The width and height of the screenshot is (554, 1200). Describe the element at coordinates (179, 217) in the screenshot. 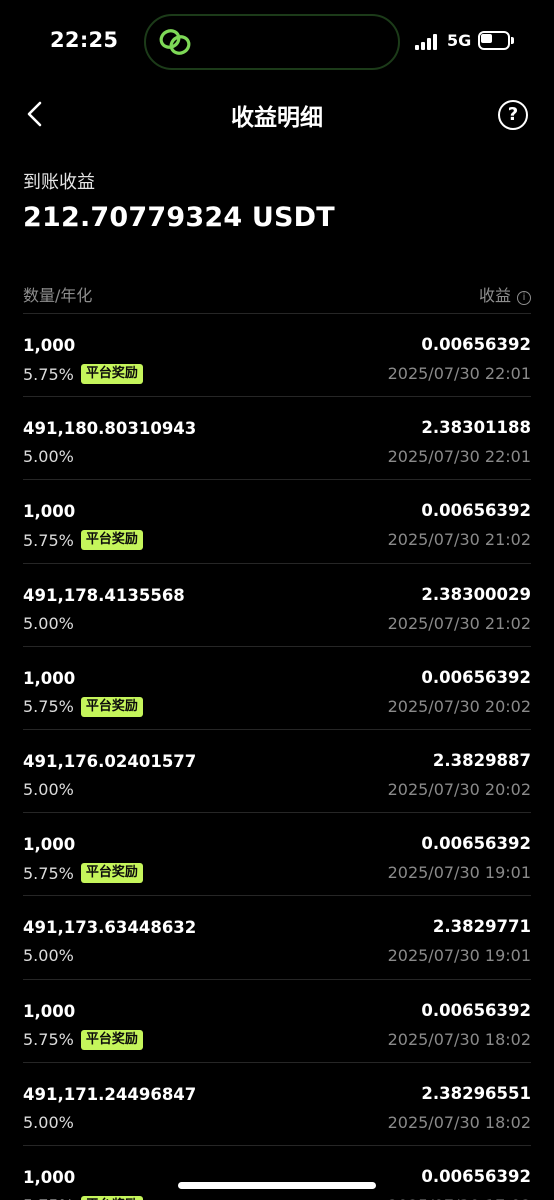

I see `summary-amount: 212.70779324 USDT` at that location.